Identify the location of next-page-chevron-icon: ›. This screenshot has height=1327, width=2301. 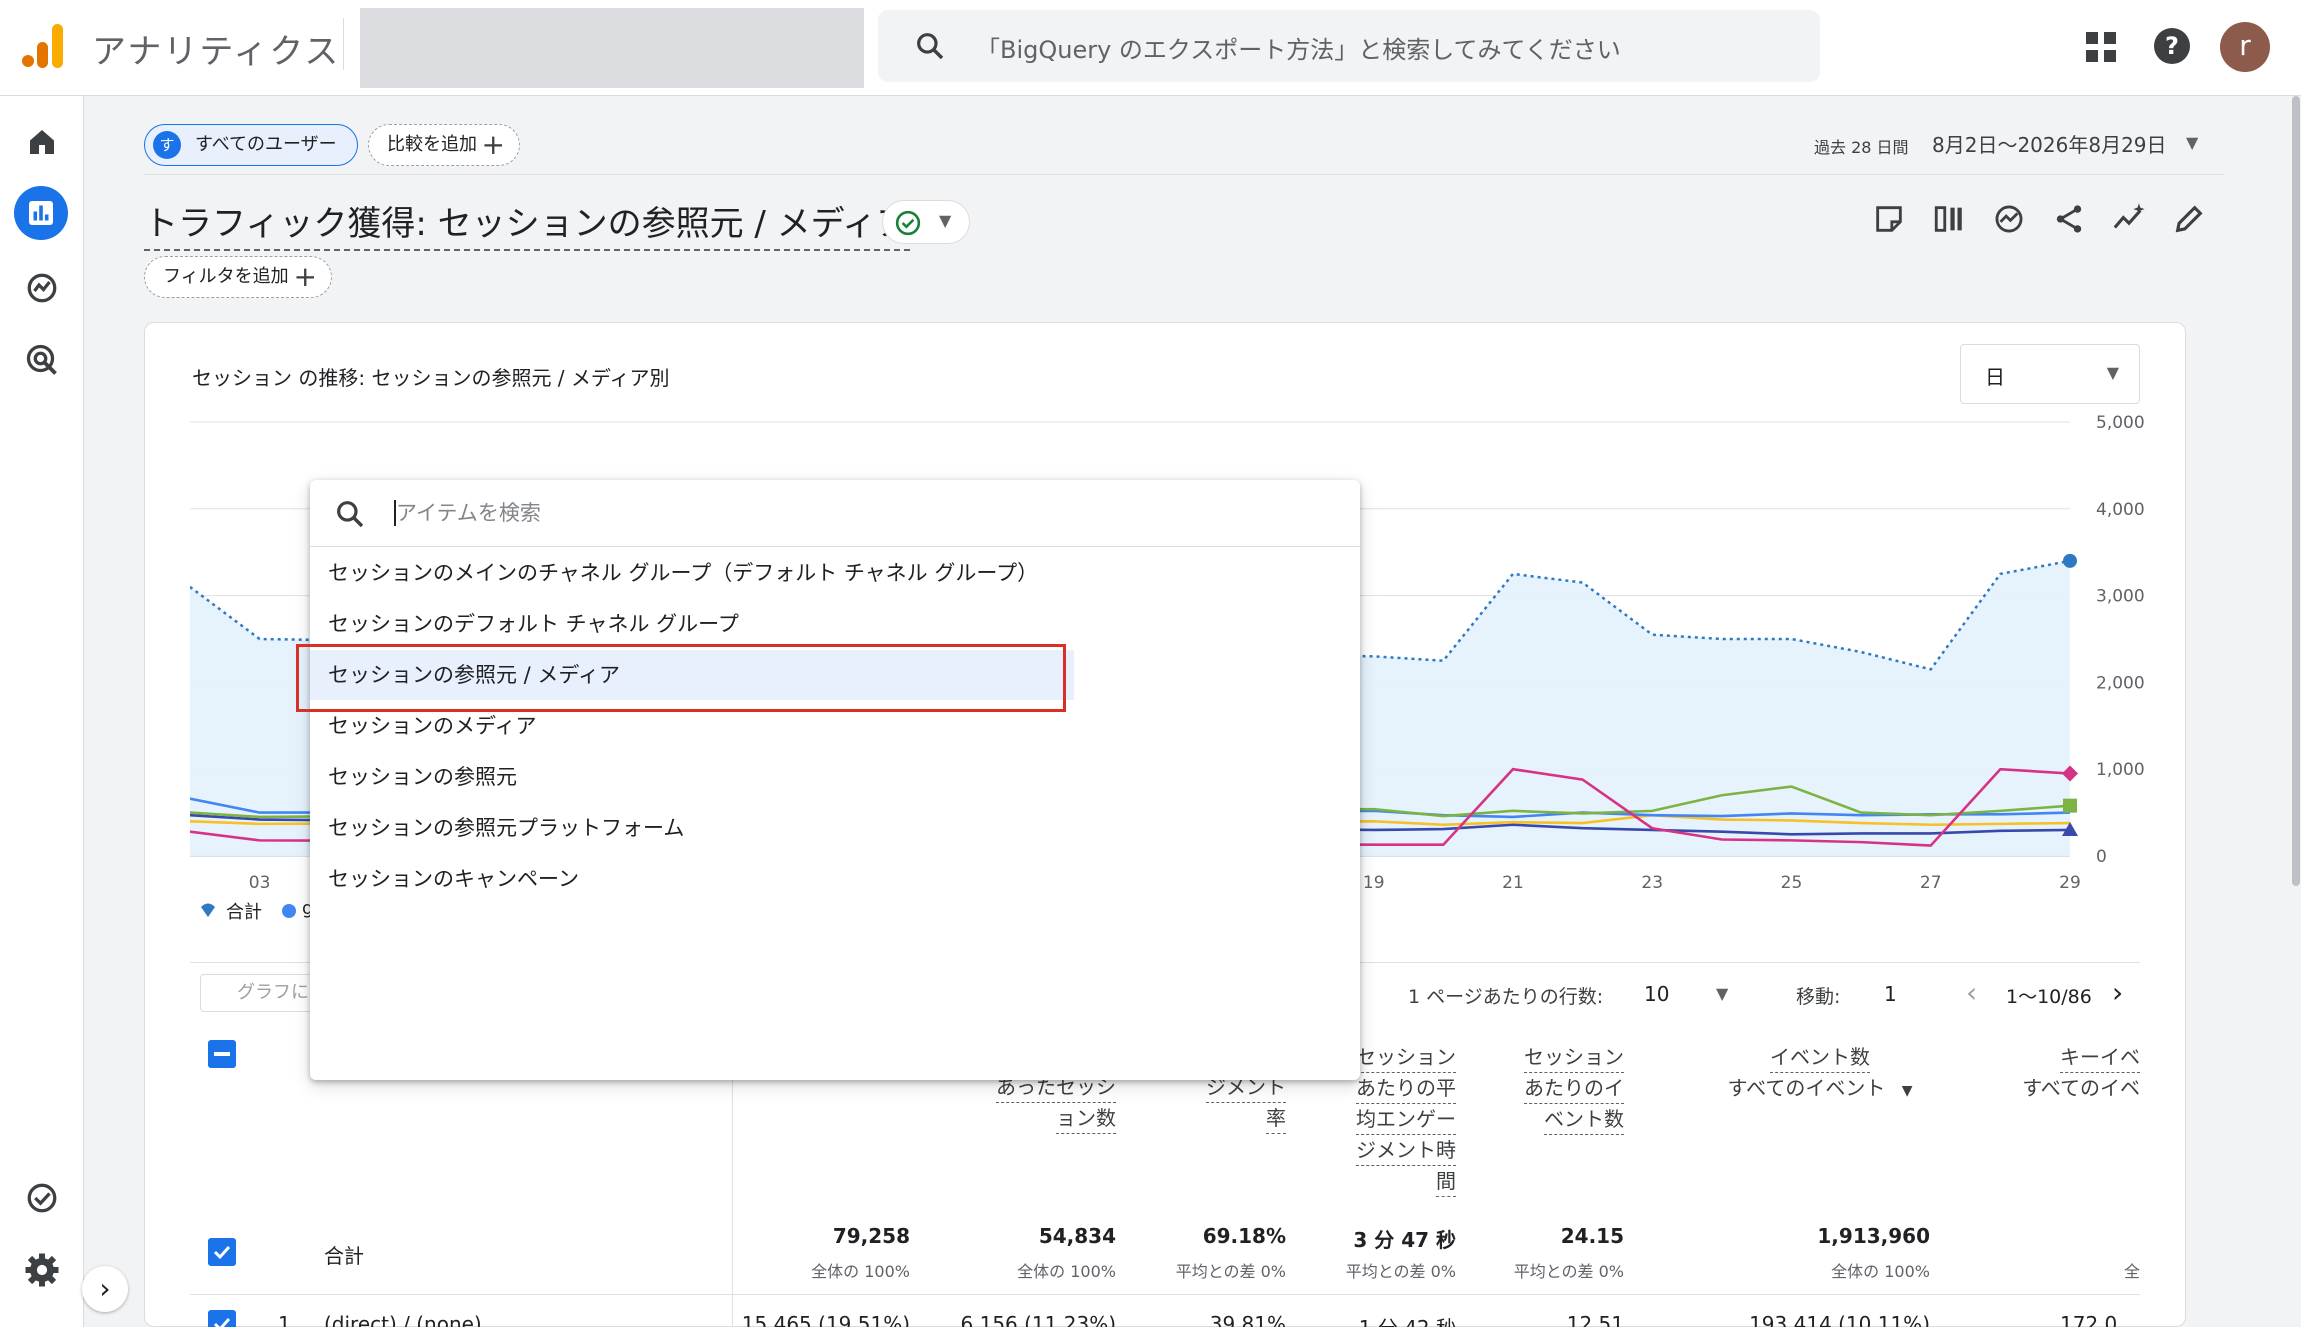
(2117, 992).